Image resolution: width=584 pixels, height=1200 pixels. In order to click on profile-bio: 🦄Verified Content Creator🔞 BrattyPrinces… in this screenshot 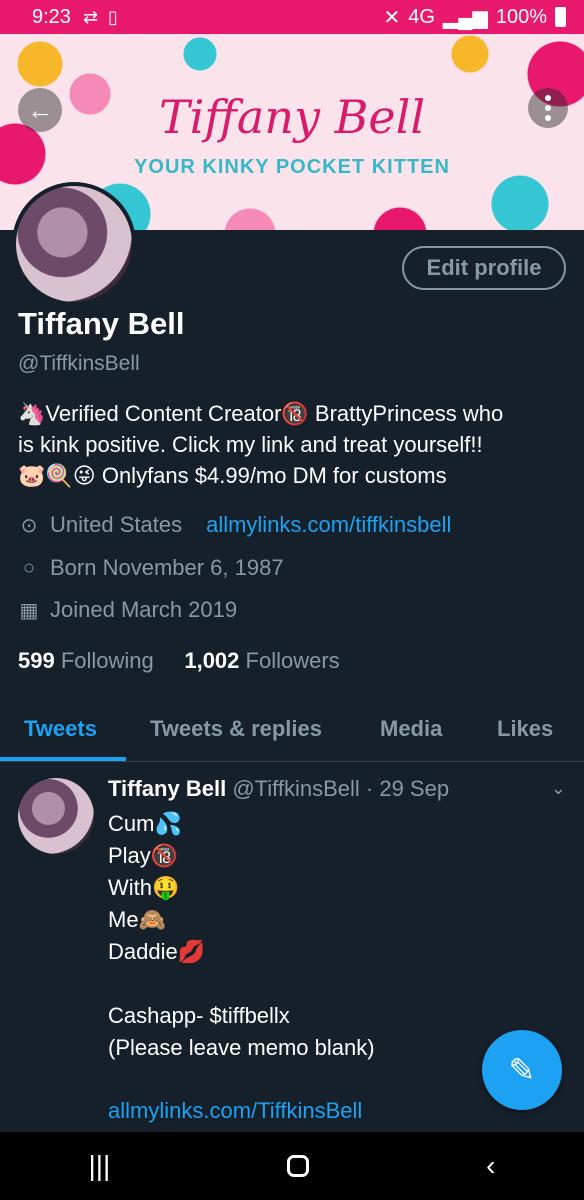, I will do `click(296, 444)`.